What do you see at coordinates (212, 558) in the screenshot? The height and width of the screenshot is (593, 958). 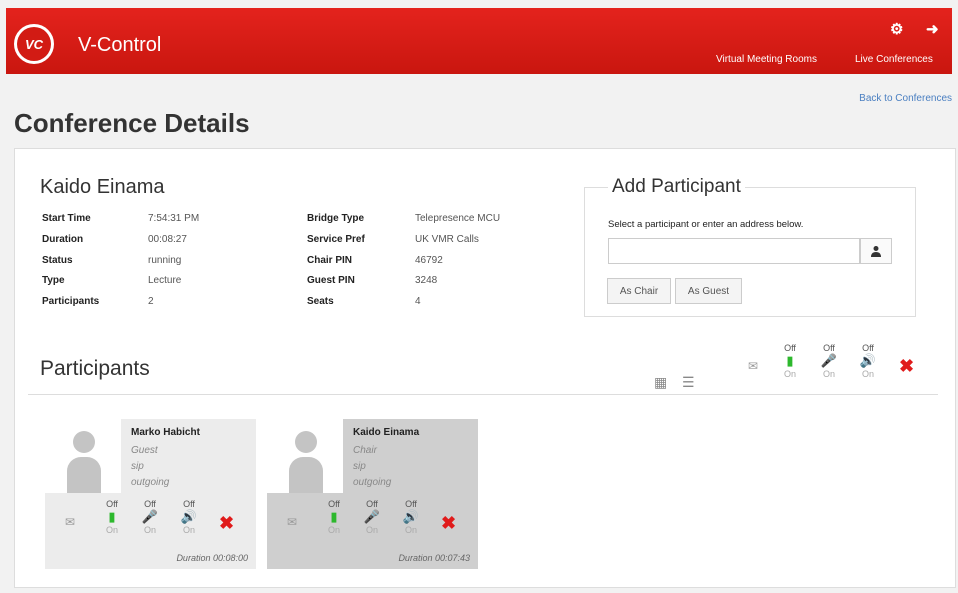 I see `participant-duration: Duration 00:08:00` at bounding box center [212, 558].